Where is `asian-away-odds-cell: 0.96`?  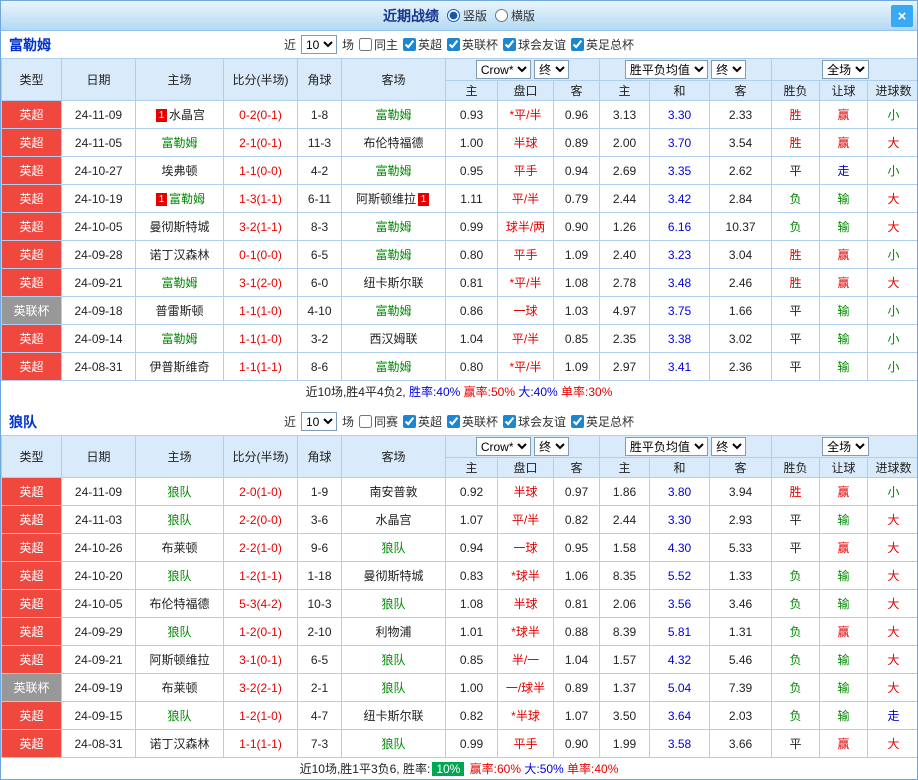 asian-away-odds-cell: 0.96 is located at coordinates (576, 114).